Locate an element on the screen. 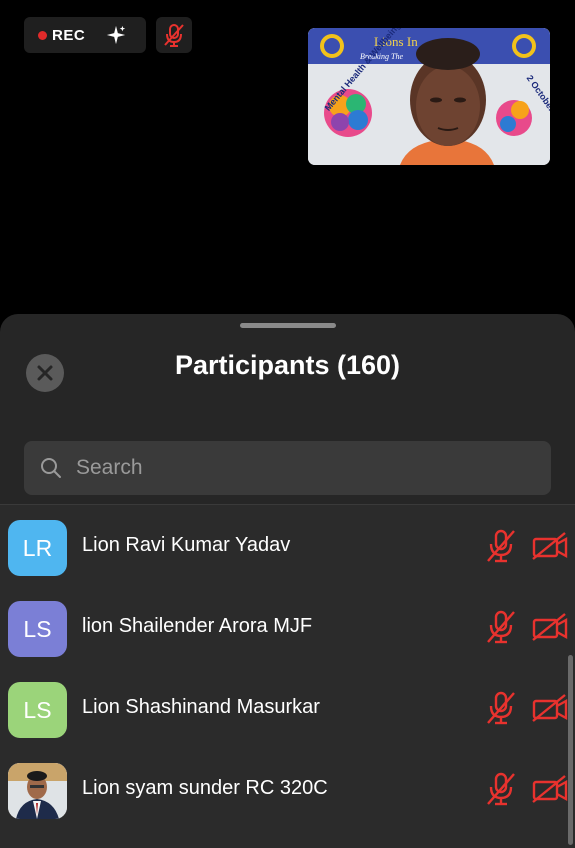 The height and width of the screenshot is (848, 575). recording-indicator: REC is located at coordinates (85, 35).